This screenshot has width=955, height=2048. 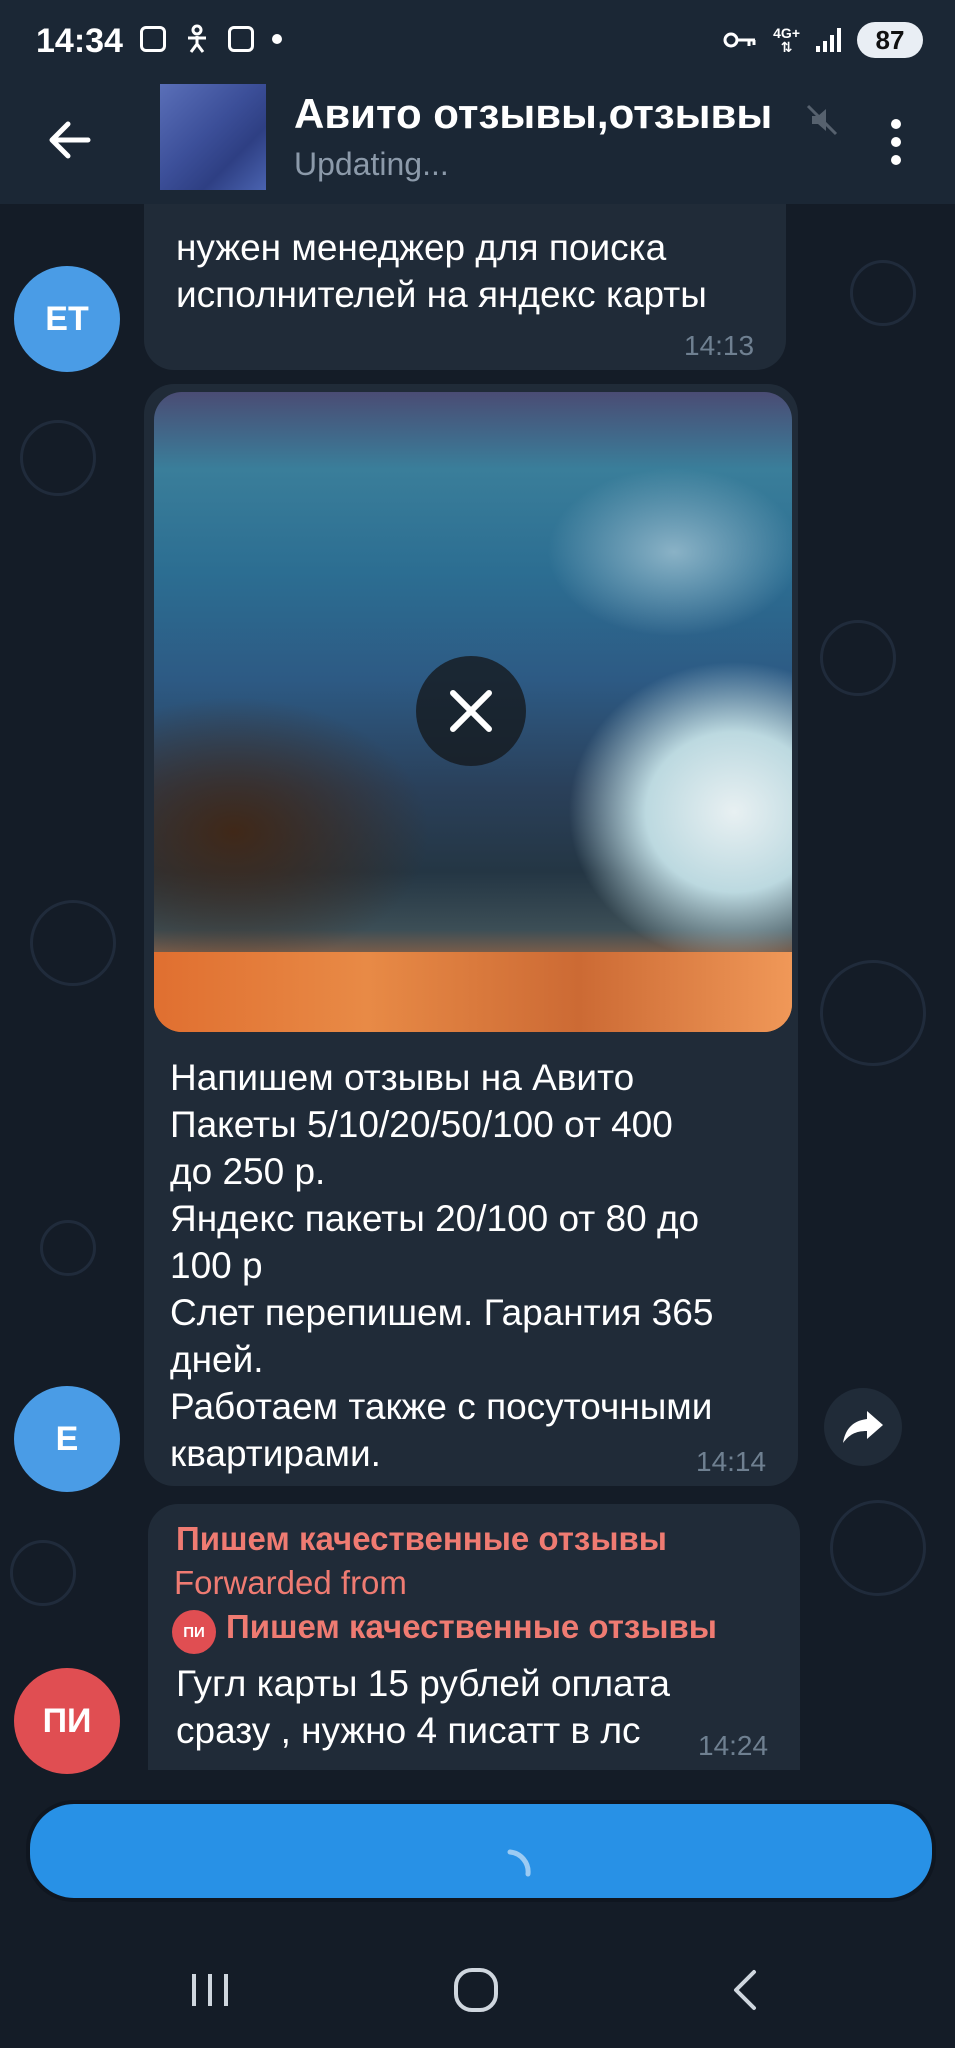 What do you see at coordinates (828, 40) in the screenshot?
I see `signal-icon` at bounding box center [828, 40].